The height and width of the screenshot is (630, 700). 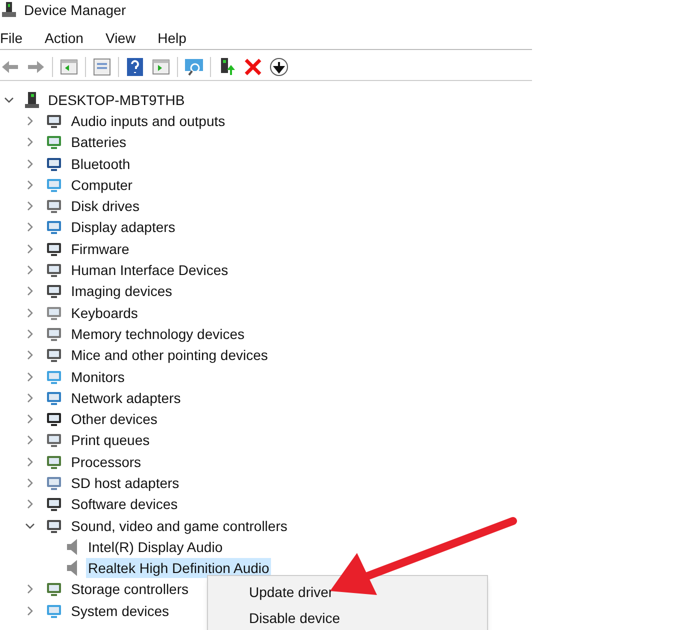 I want to click on monitor-search-icon, so click(x=194, y=66).